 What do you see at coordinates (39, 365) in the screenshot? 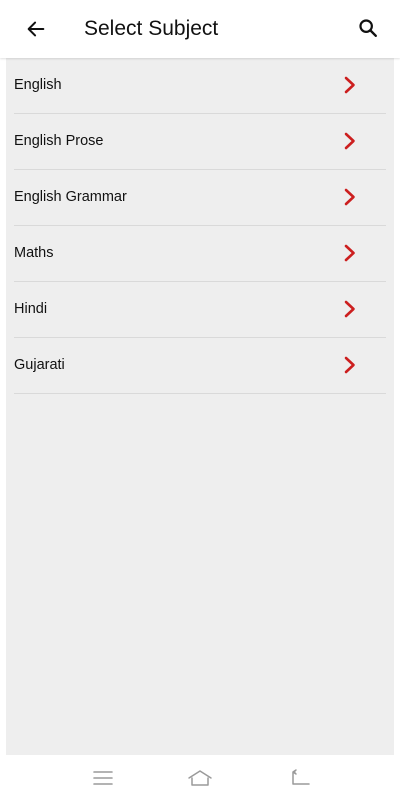
I see `subject-label: Gujarati` at bounding box center [39, 365].